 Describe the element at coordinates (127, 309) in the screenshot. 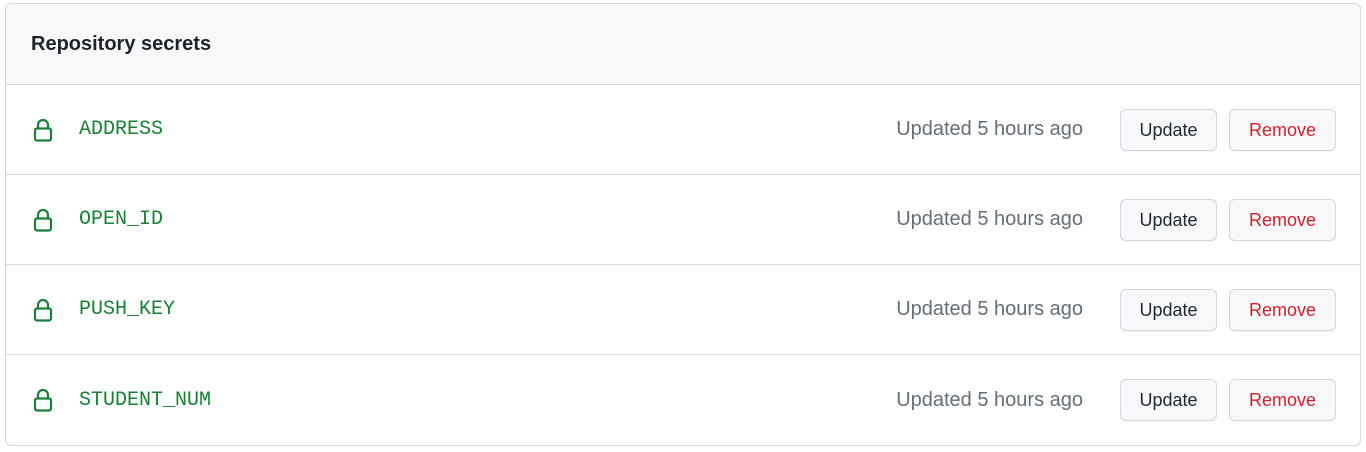

I see `secret-name: PUSH_KEY` at that location.